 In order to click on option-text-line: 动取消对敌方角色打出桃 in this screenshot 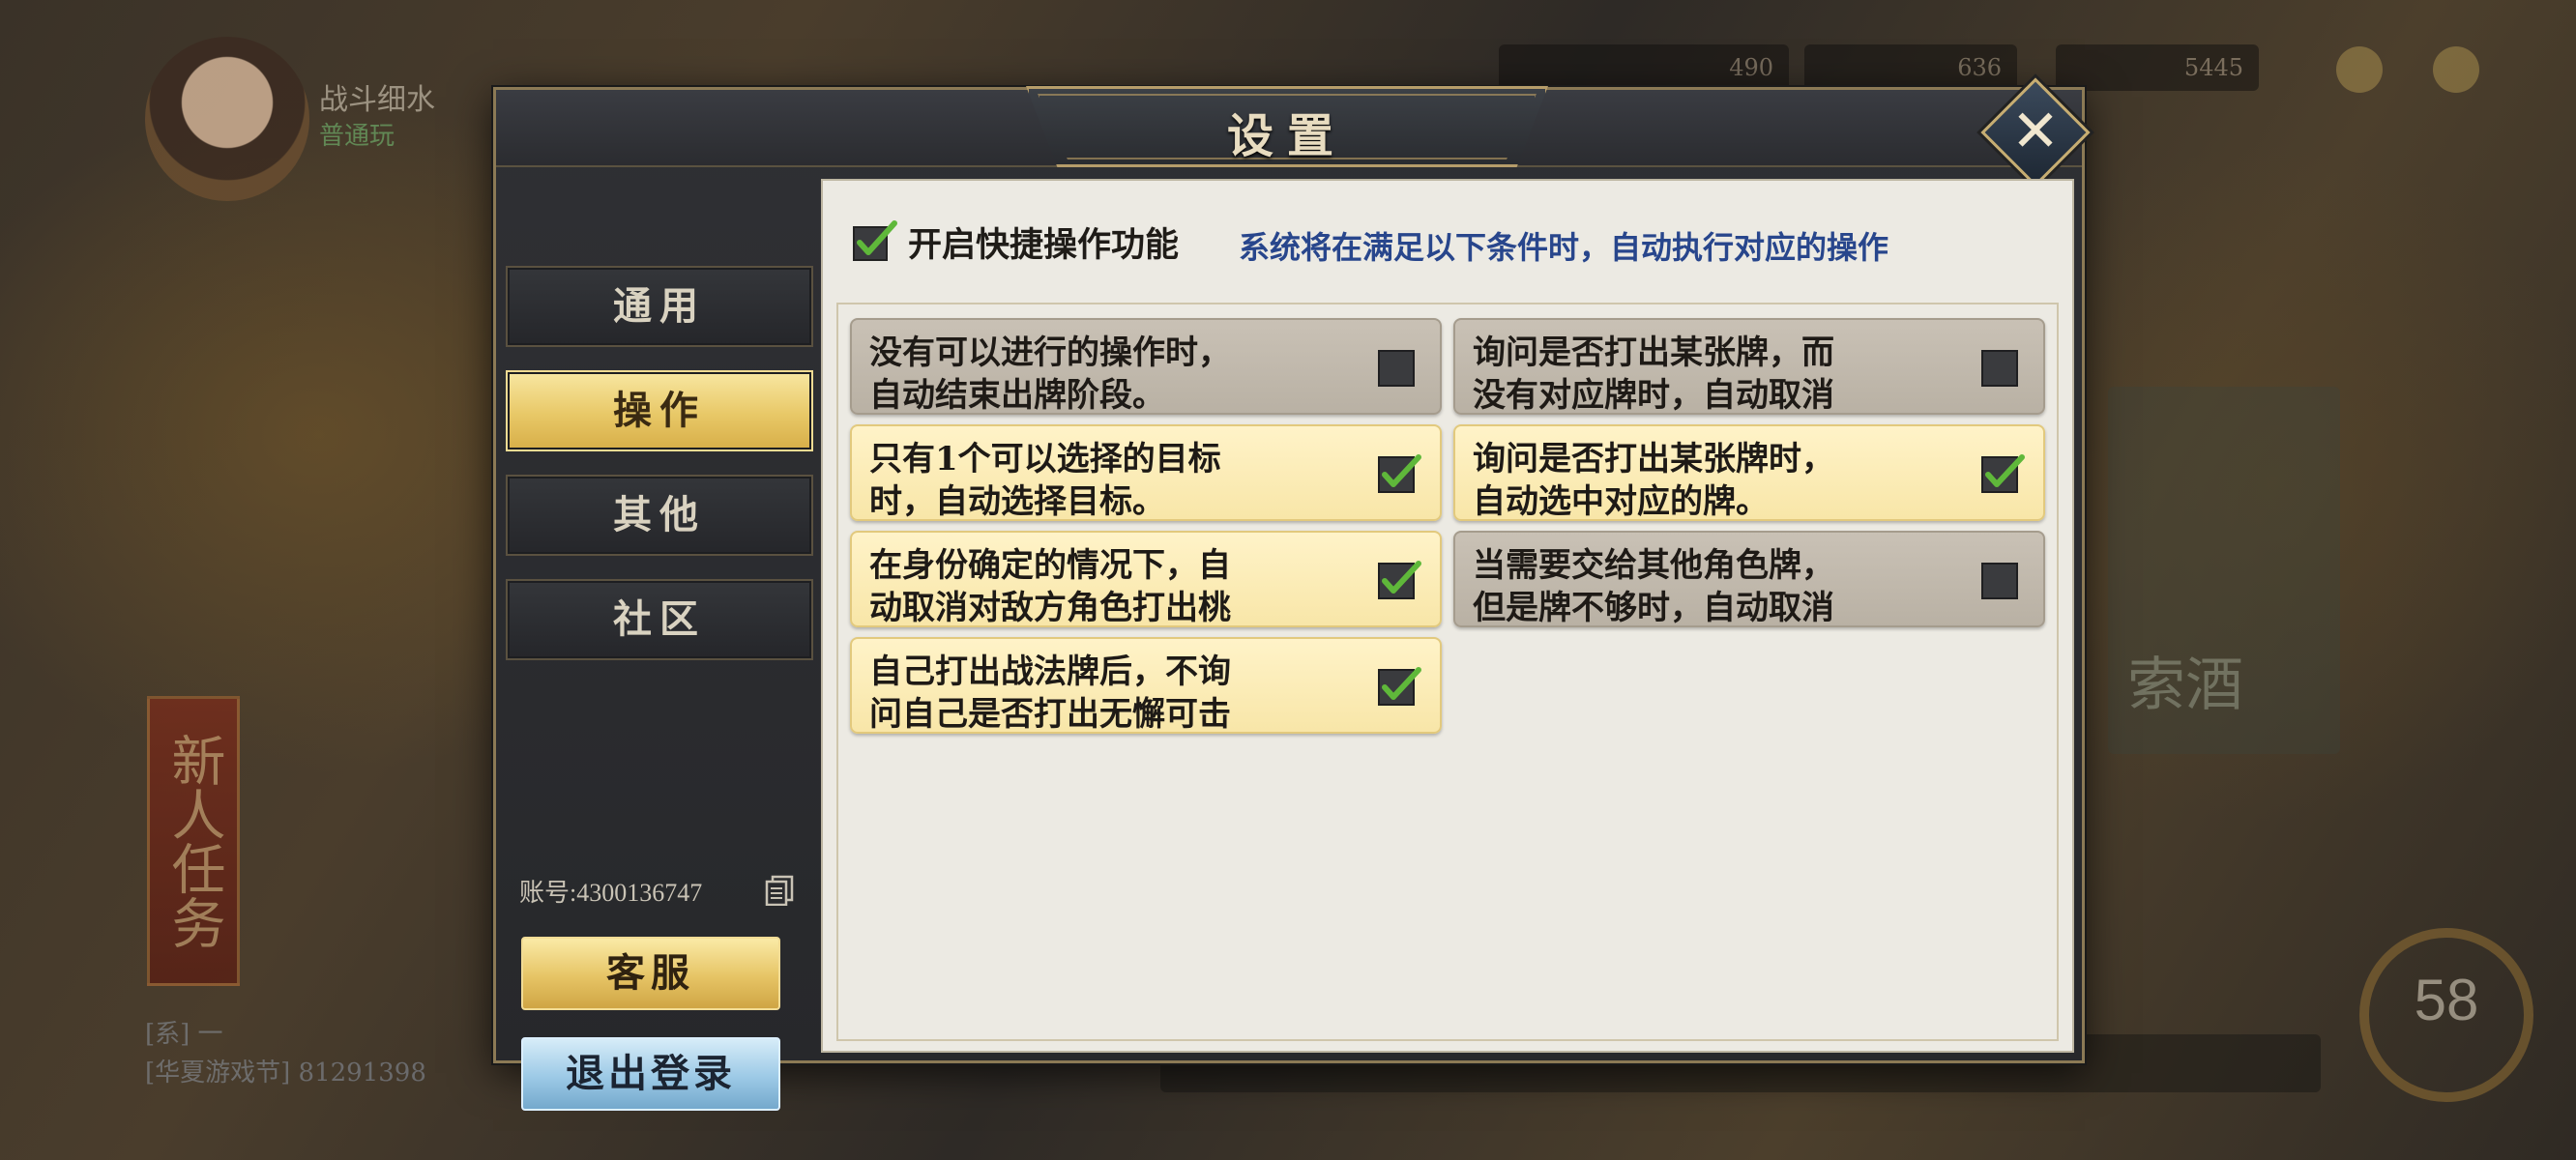, I will do `click(1050, 608)`.